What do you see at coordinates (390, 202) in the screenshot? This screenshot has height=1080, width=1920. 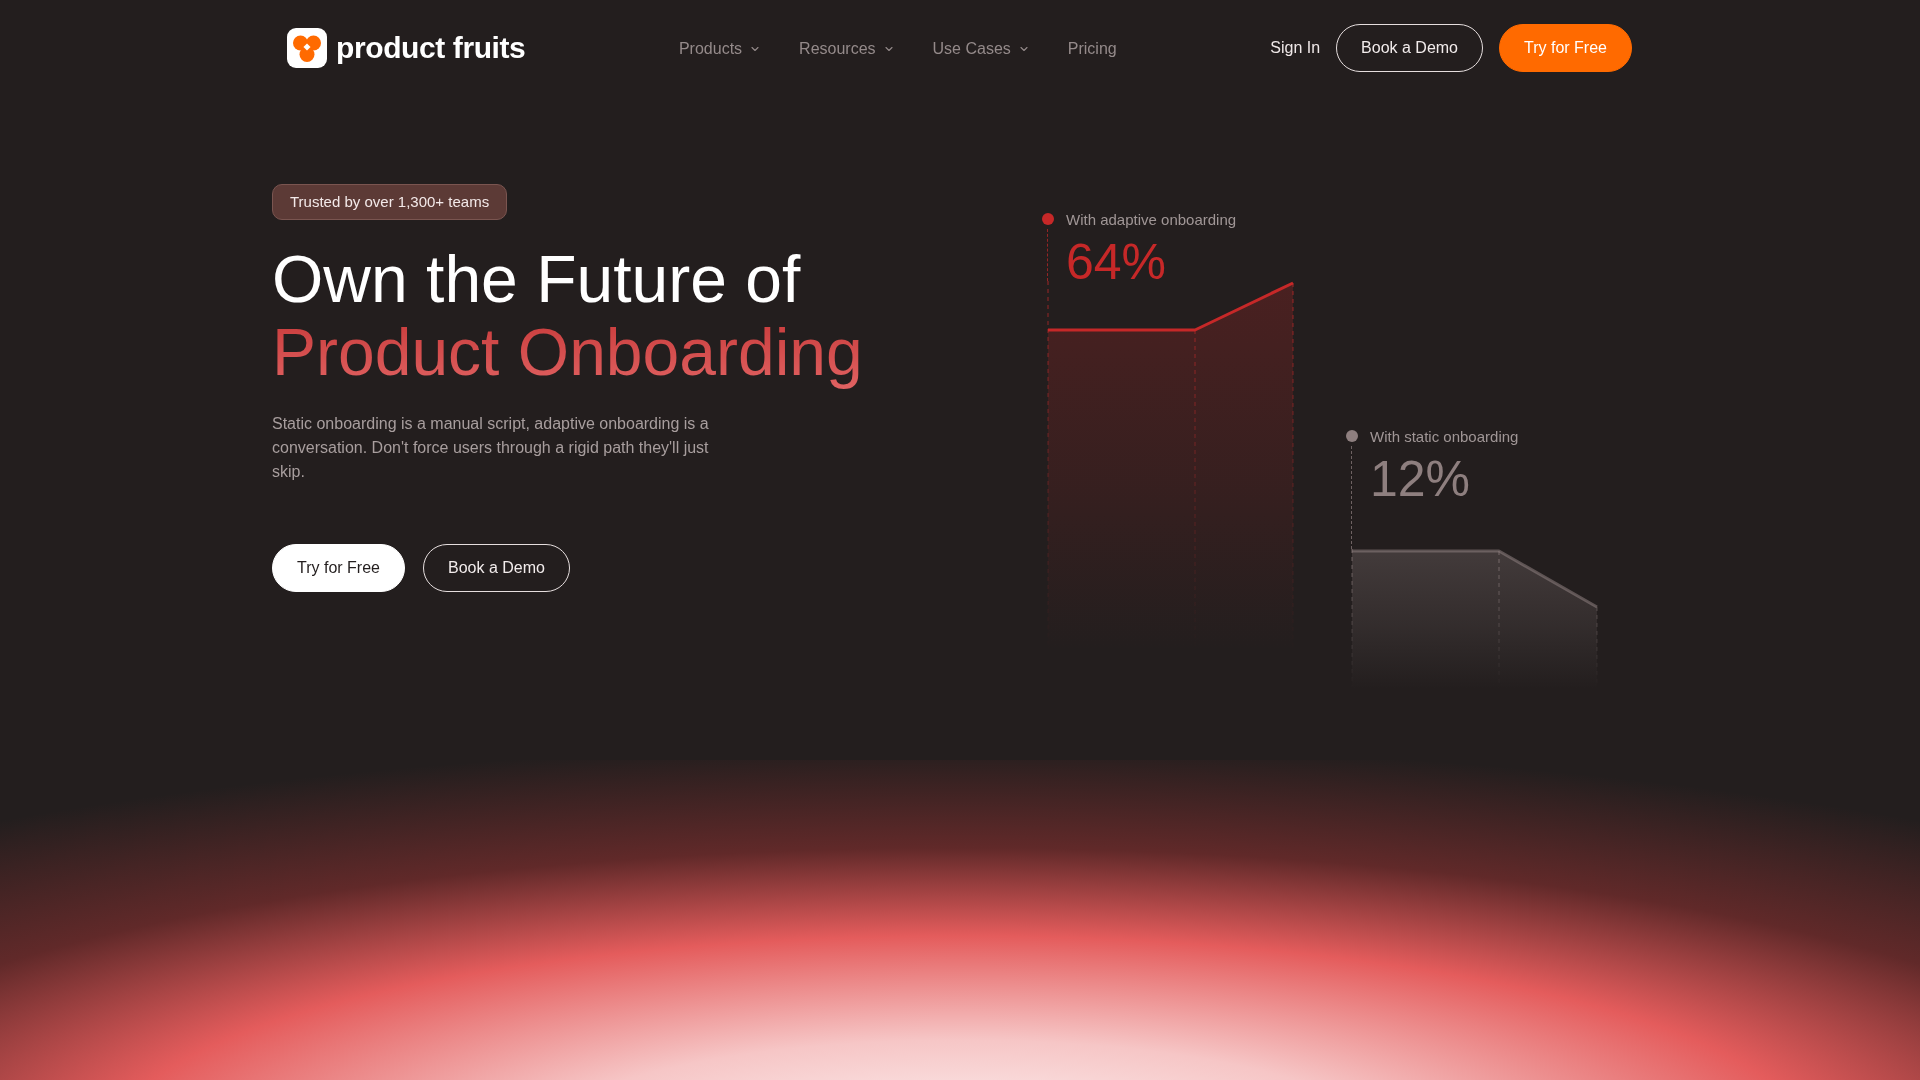 I see `trust-badge: Trusted by over 1,300+ teams` at bounding box center [390, 202].